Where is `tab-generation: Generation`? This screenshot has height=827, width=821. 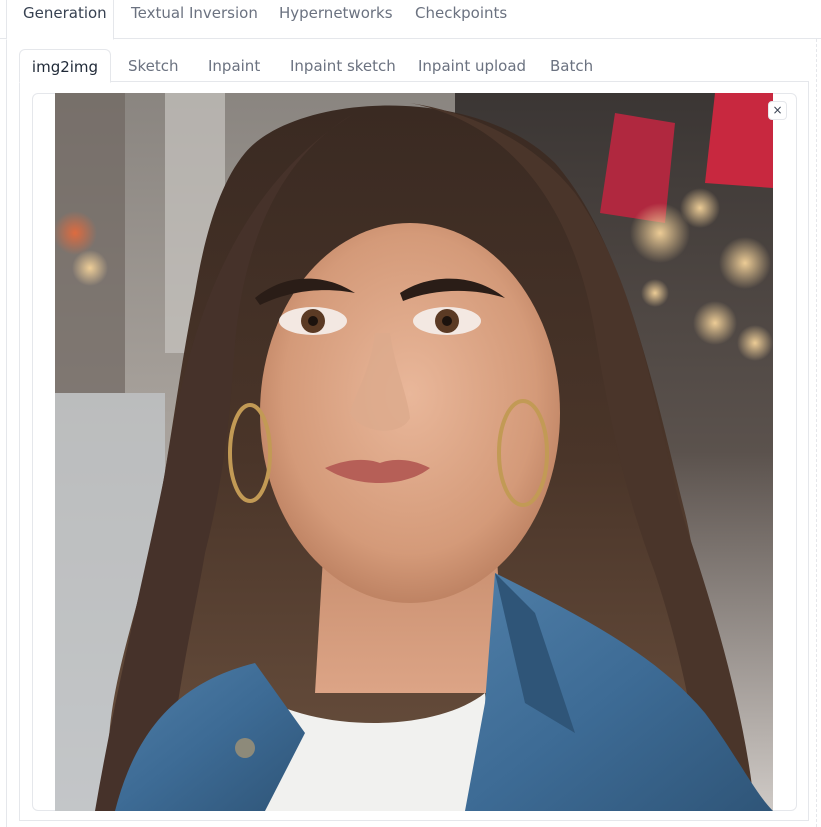
tab-generation: Generation is located at coordinates (60, 20).